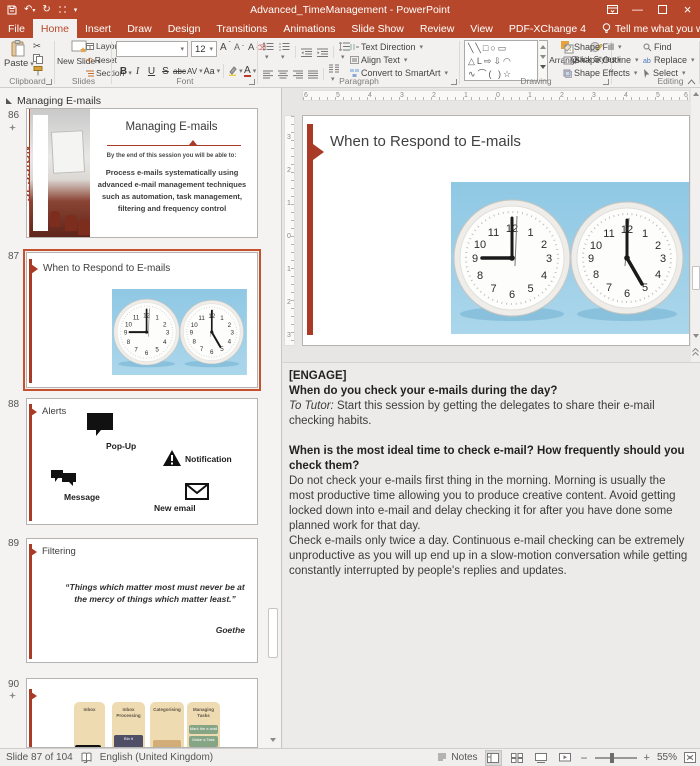  What do you see at coordinates (19, 54) in the screenshot?
I see `paste-button: Paste` at bounding box center [19, 54].